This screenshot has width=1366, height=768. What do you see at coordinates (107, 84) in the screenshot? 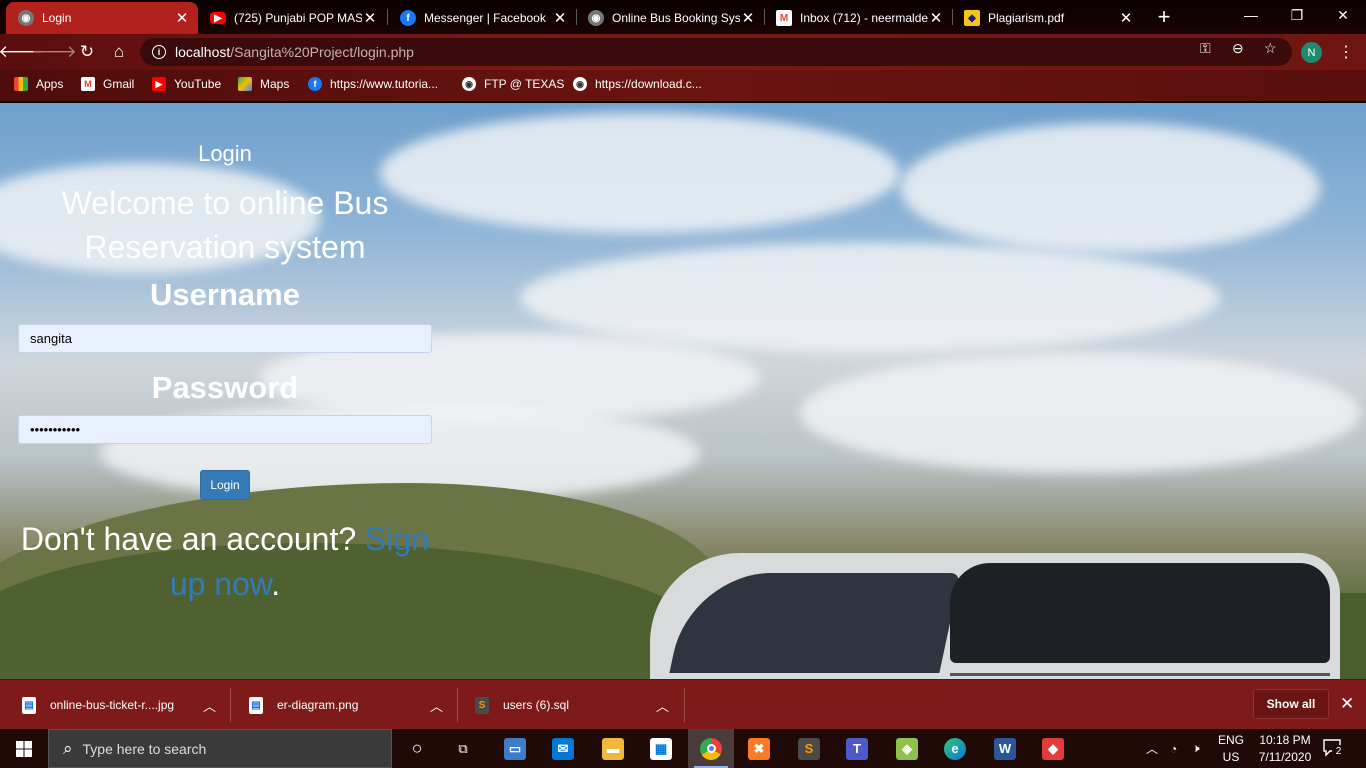
I see `bookmark-gmail: M Gmail` at bounding box center [107, 84].